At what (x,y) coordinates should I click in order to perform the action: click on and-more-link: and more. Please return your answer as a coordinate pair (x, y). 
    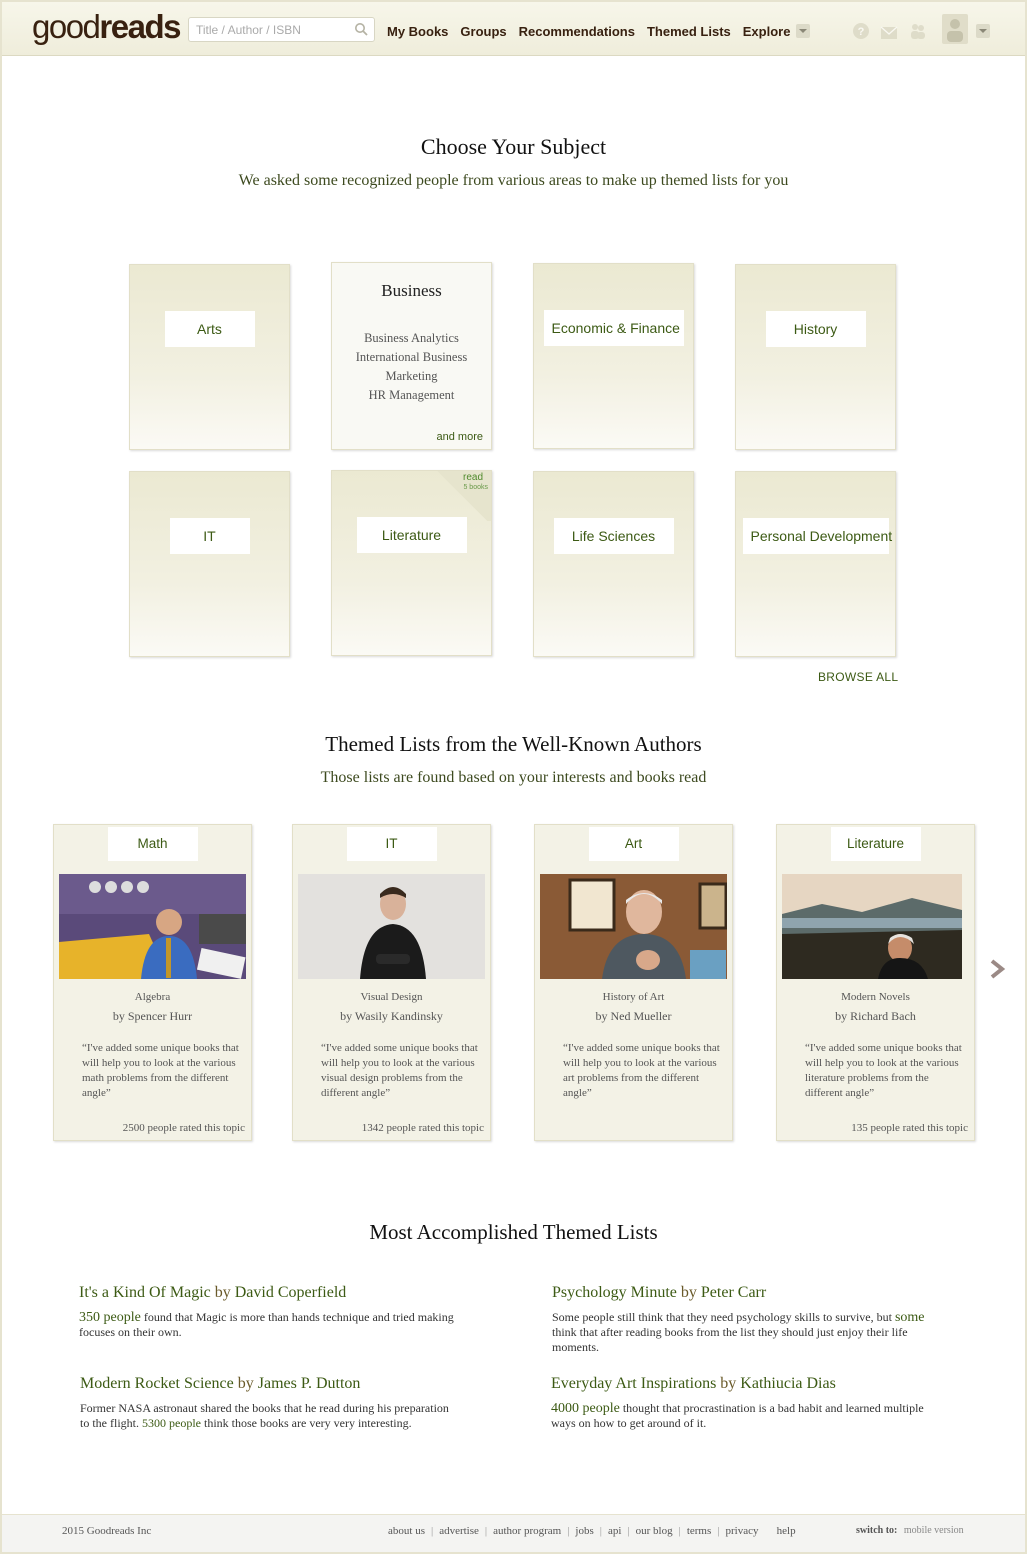
    Looking at the image, I should click on (460, 437).